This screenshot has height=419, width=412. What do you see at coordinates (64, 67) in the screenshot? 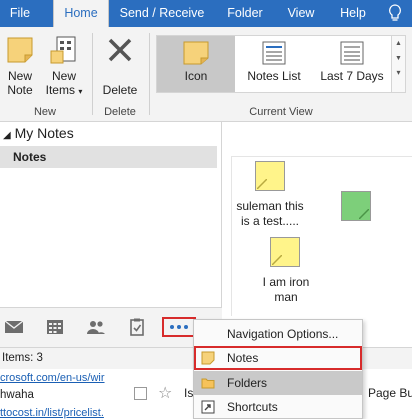
I see `new-items-button: New Items ▾` at bounding box center [64, 67].